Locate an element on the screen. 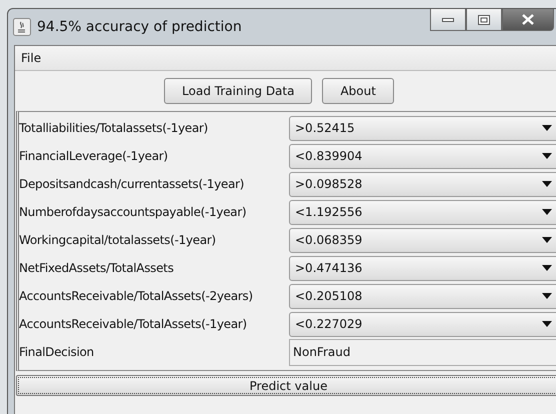 The image size is (556, 414). parameter-label: Workingcapital/totalassets(-1year) is located at coordinates (118, 240).